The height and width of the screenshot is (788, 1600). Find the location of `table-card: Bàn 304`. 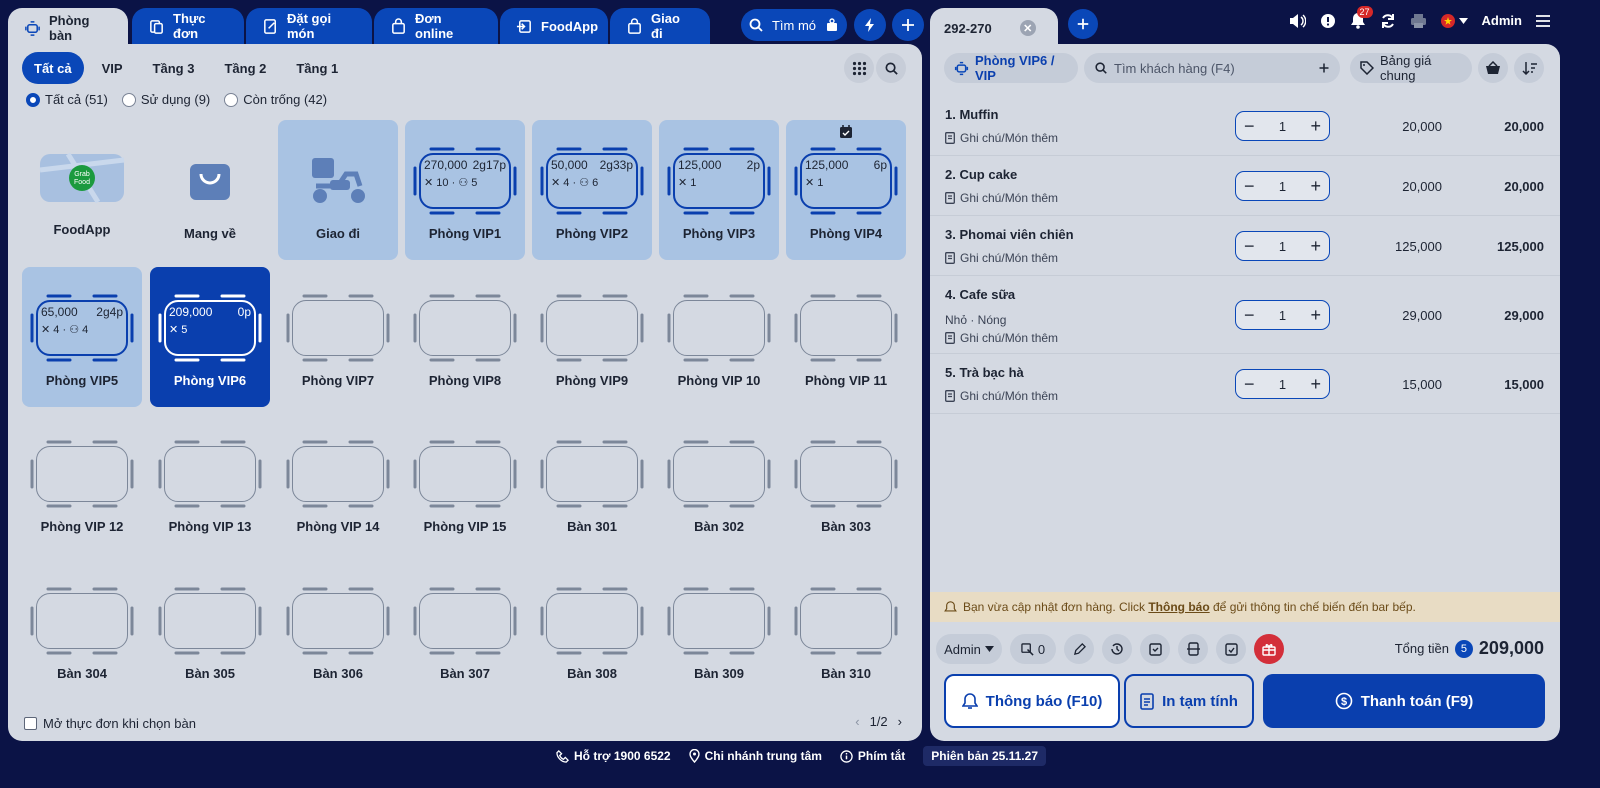

table-card: Bàn 304 is located at coordinates (82, 630).